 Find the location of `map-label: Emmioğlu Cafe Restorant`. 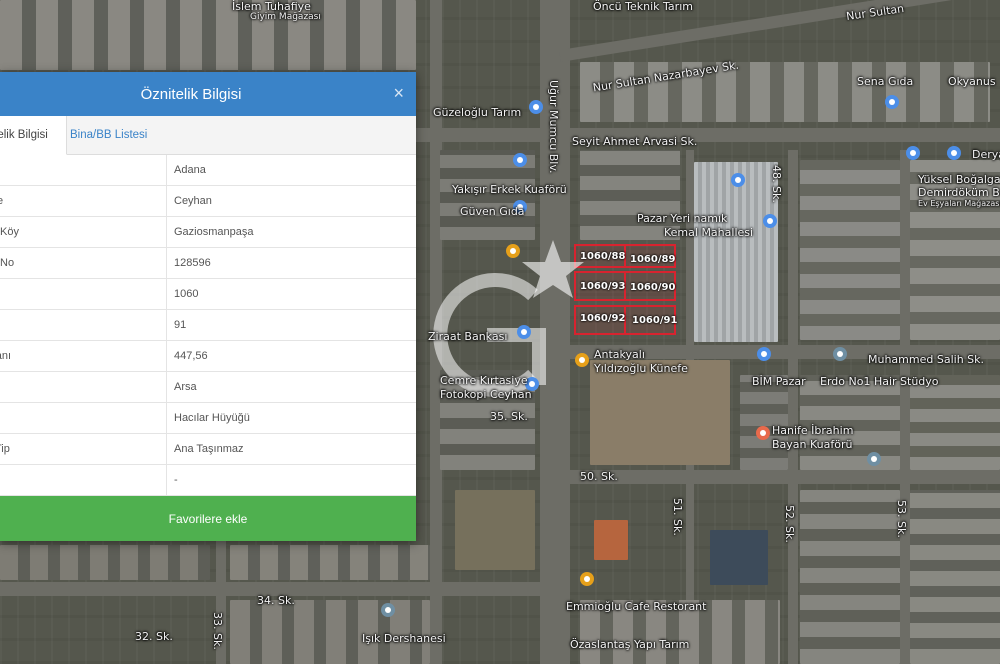

map-label: Emmioğlu Cafe Restorant is located at coordinates (636, 606).